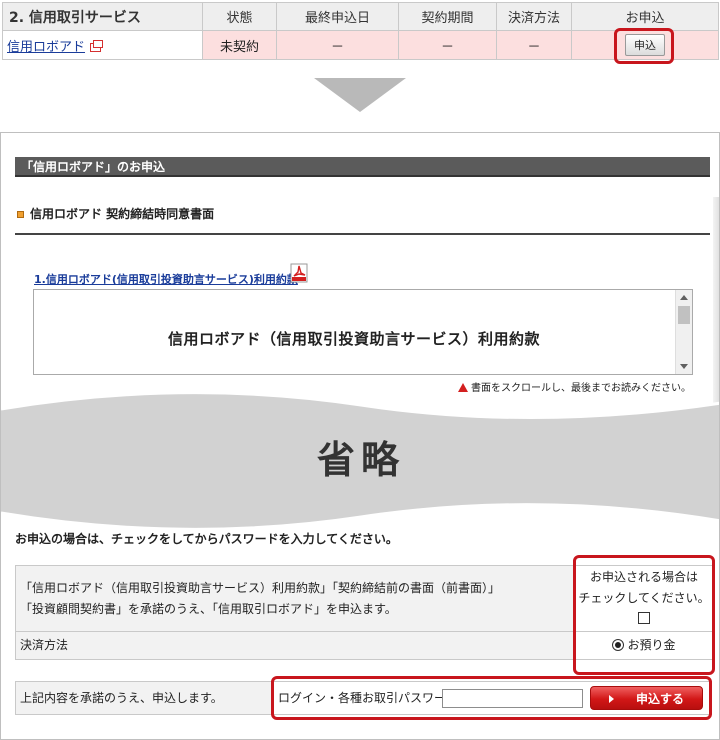 The height and width of the screenshot is (740, 720). What do you see at coordinates (618, 645) in the screenshot?
I see `settlement-radio` at bounding box center [618, 645].